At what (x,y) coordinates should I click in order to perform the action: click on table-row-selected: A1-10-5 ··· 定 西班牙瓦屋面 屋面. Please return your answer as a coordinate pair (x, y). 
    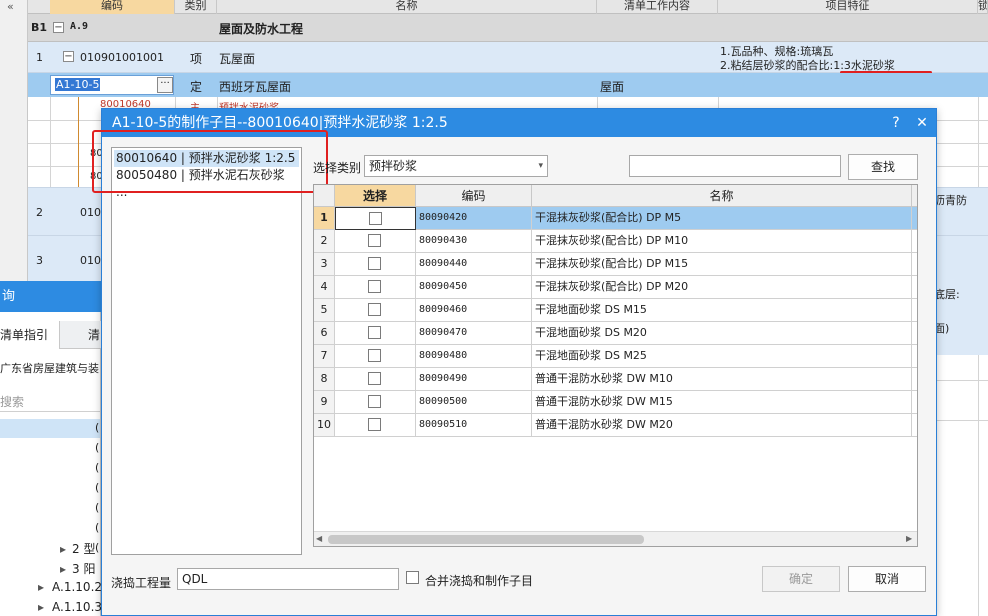
    Looking at the image, I should click on (508, 85).